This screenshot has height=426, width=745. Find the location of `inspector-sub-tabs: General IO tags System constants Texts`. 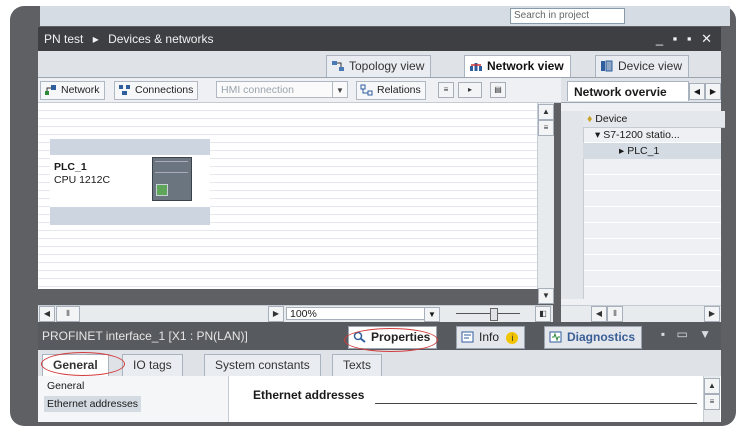

inspector-sub-tabs: General IO tags System constants Texts is located at coordinates (379, 363).